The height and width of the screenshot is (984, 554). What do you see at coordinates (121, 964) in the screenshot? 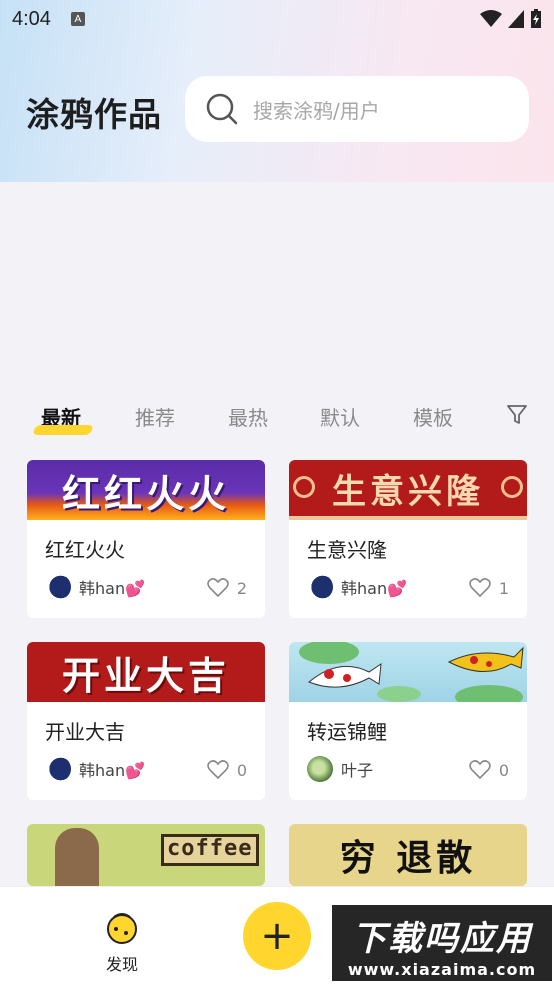
I see `nav-discover-label: 发现` at bounding box center [121, 964].